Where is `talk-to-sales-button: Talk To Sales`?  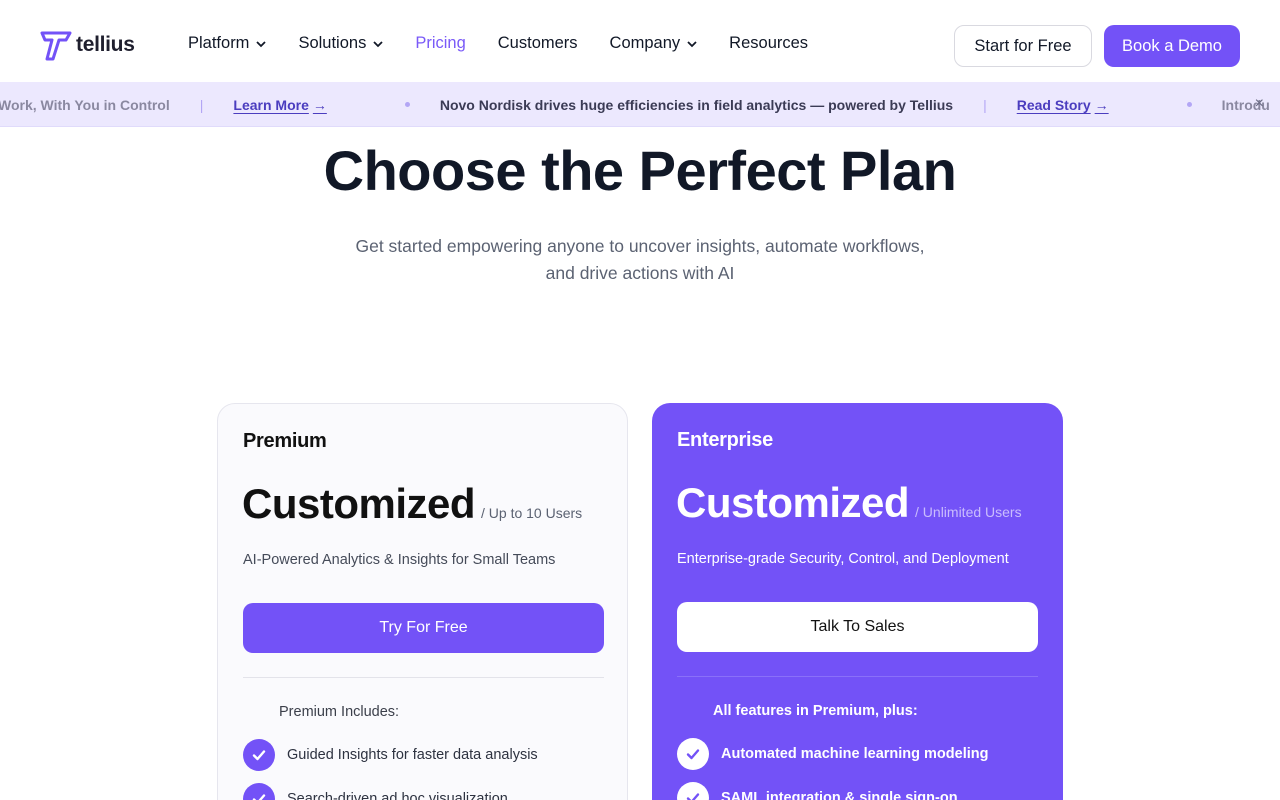 talk-to-sales-button: Talk To Sales is located at coordinates (857, 627).